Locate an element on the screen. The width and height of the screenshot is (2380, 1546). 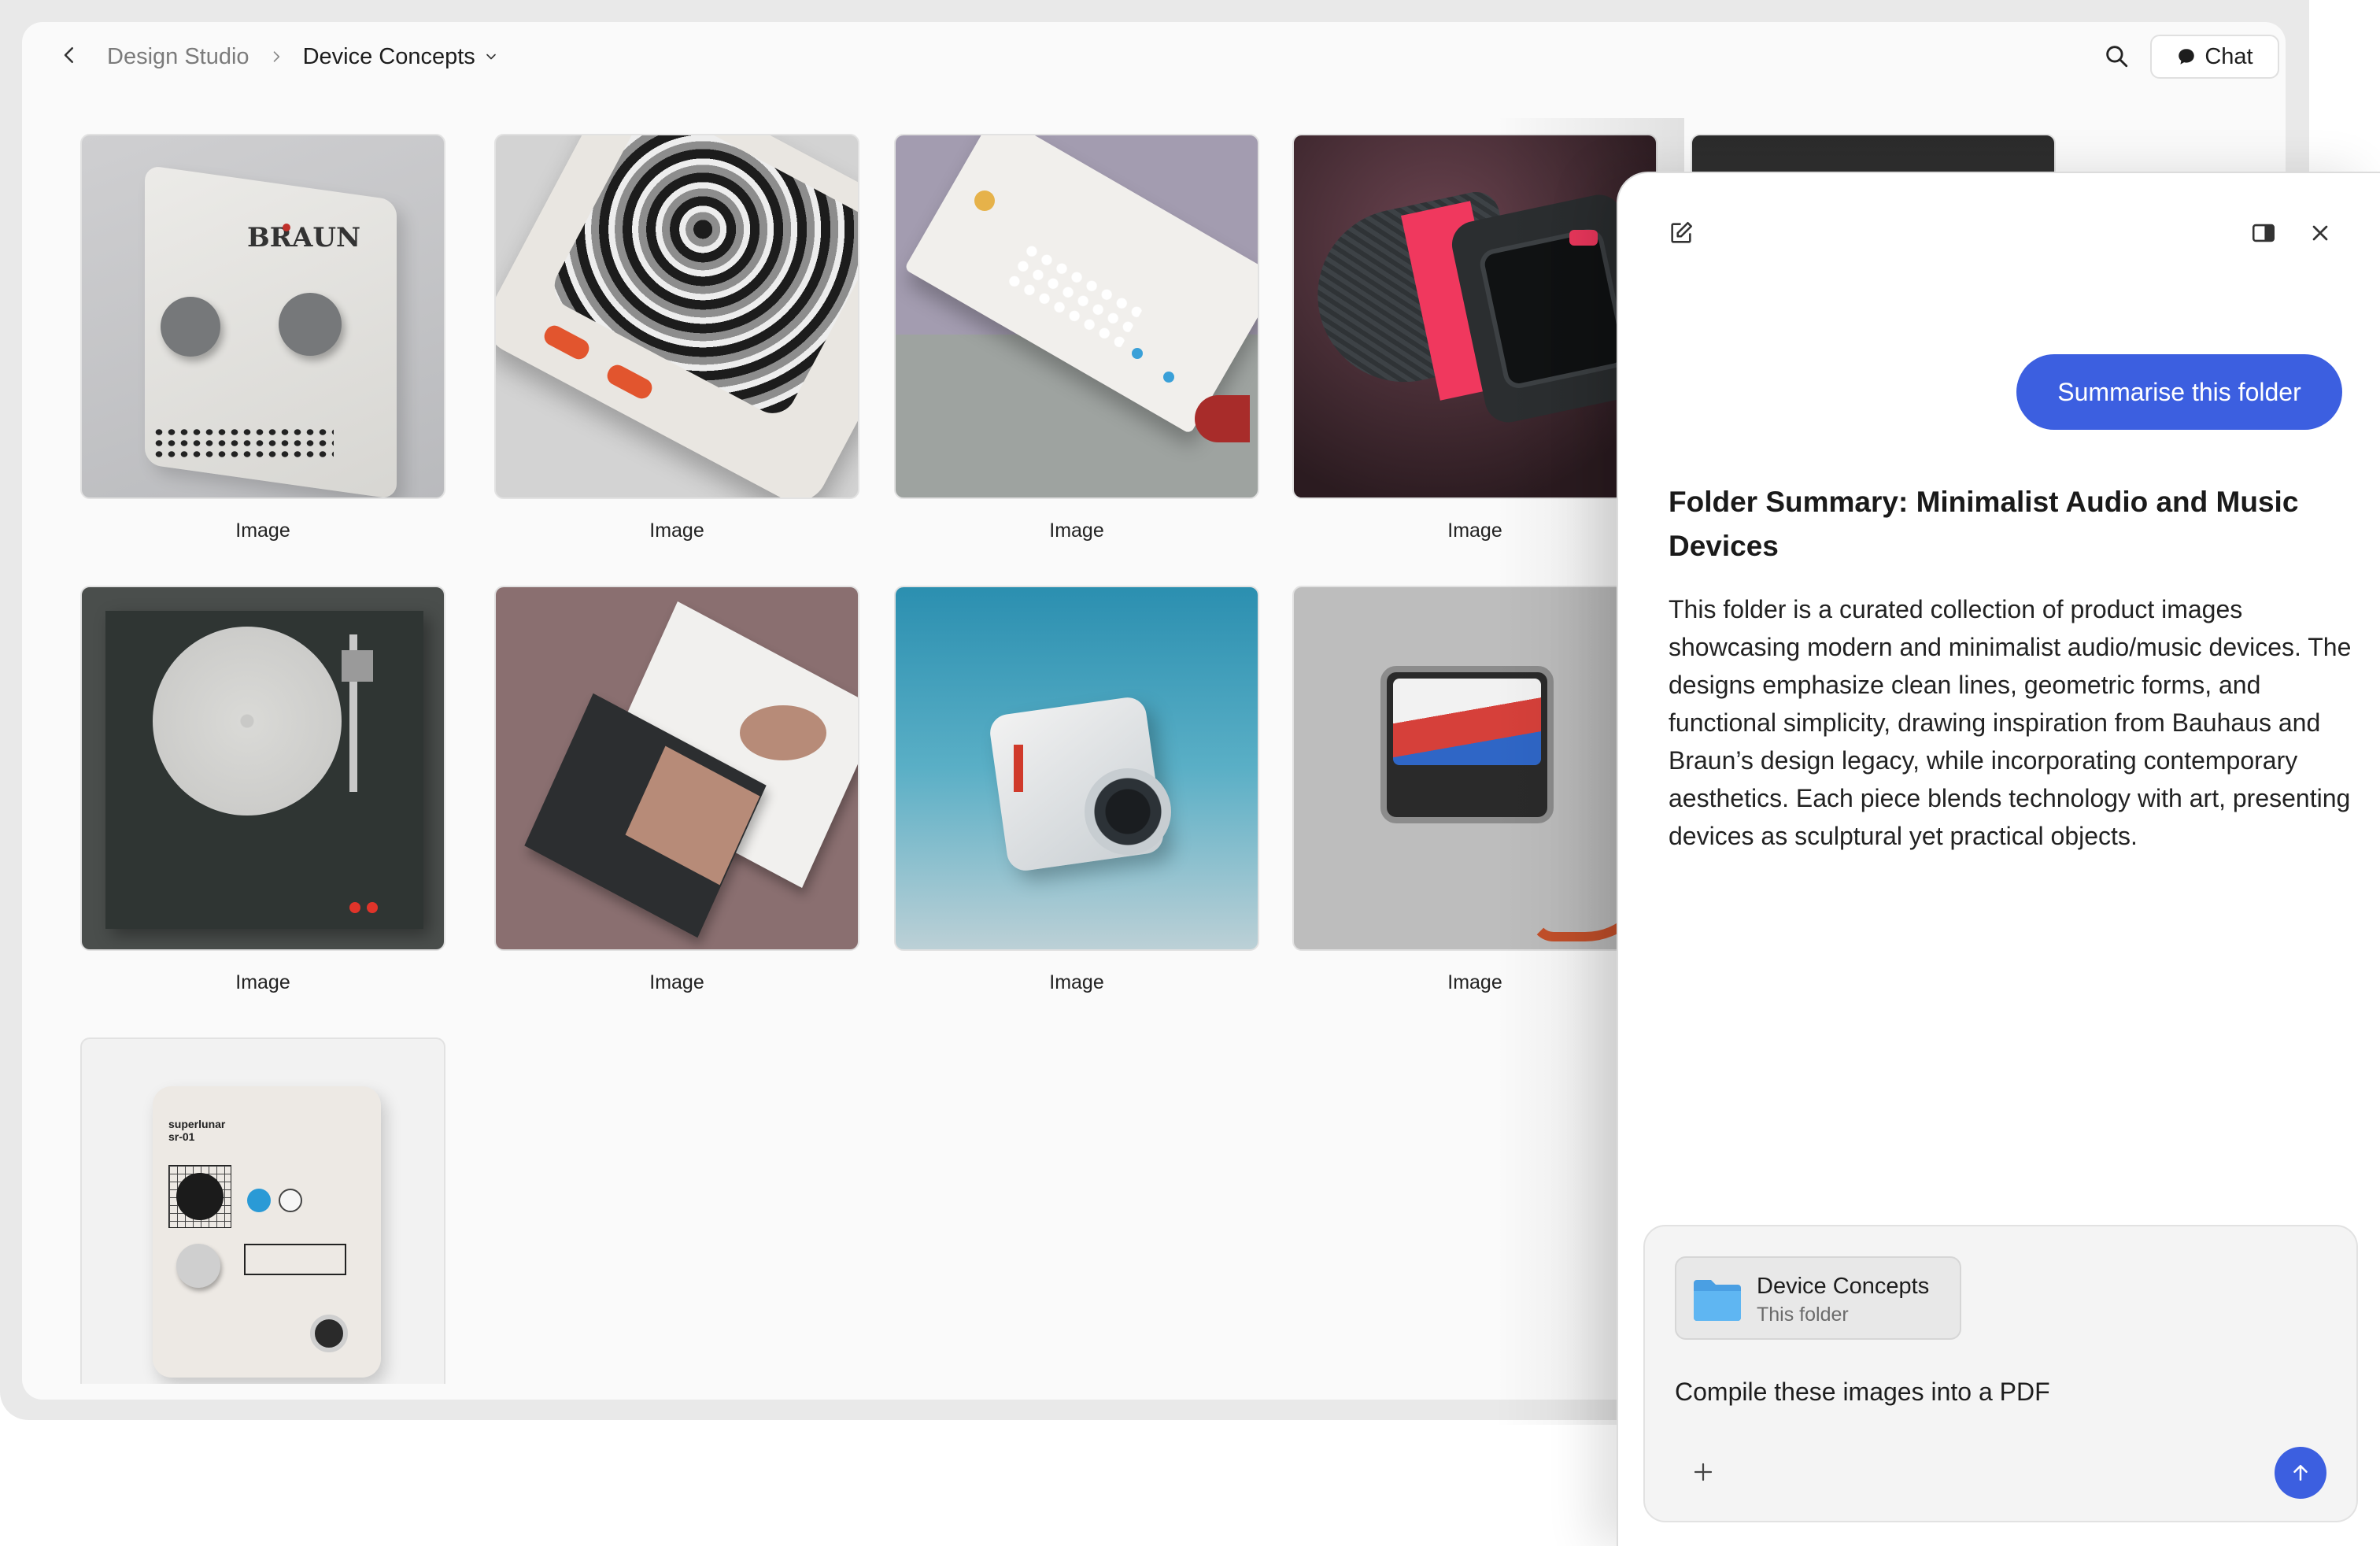
thumbnail: BRAUN is located at coordinates (262, 316).